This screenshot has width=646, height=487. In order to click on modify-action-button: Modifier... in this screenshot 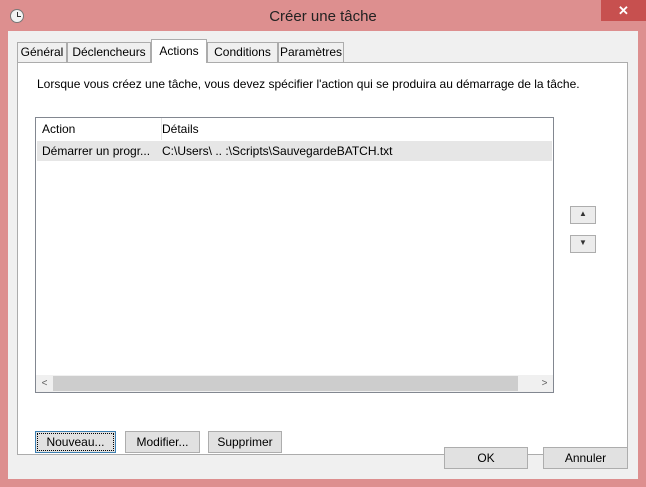, I will do `click(162, 442)`.